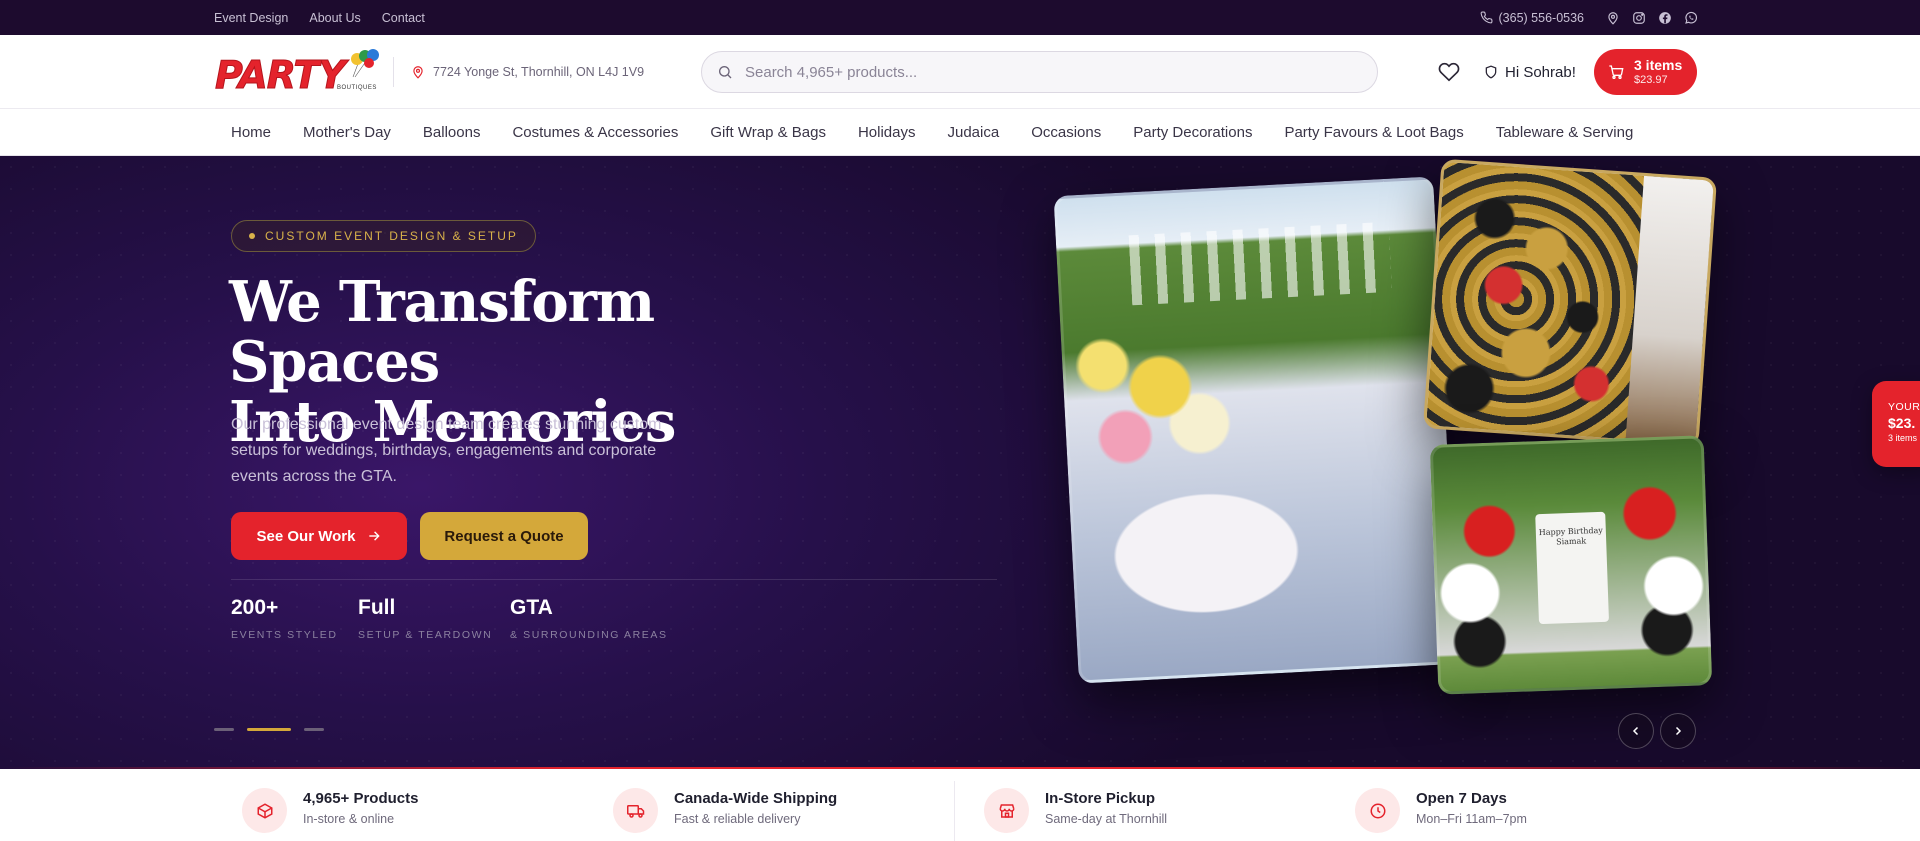 The width and height of the screenshot is (1920, 841). What do you see at coordinates (1373, 132) in the screenshot?
I see `nav-item-party-favours: Party Favours & Loot Bags` at bounding box center [1373, 132].